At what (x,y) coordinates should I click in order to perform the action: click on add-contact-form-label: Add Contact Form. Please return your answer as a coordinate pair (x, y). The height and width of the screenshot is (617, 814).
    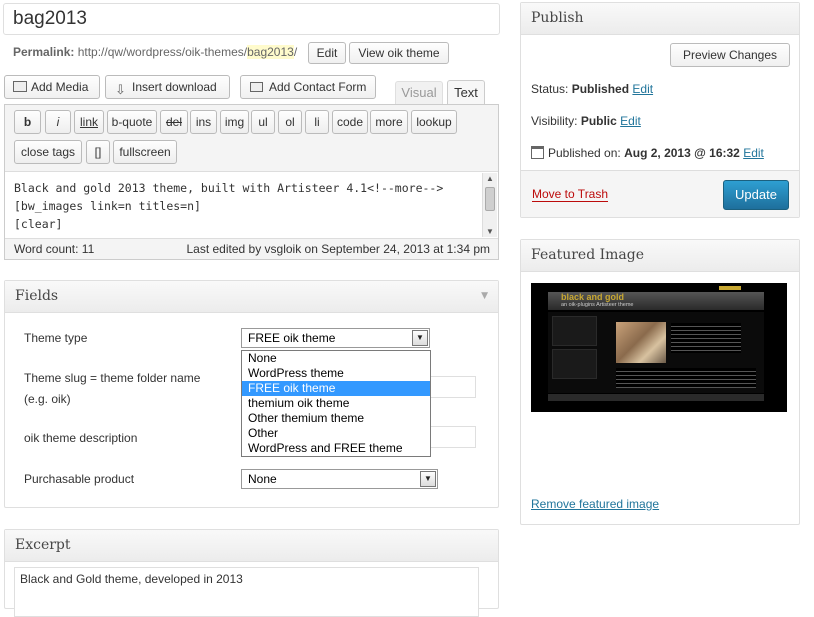
    Looking at the image, I should click on (318, 87).